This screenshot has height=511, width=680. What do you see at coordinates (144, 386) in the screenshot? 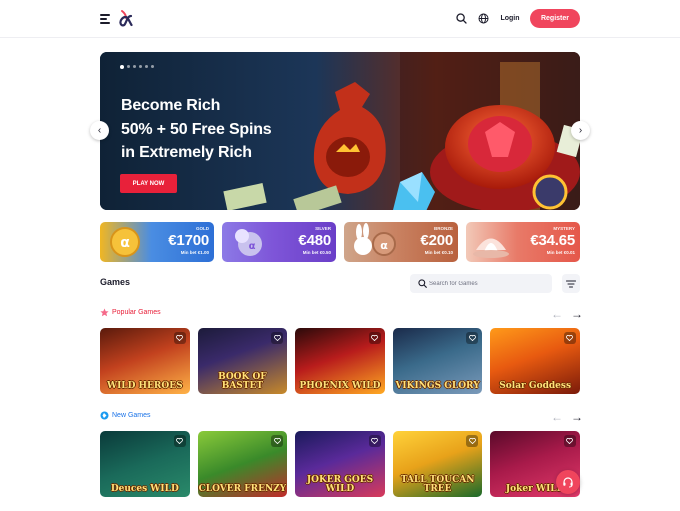
I see `game-title: WILD HEROES` at bounding box center [144, 386].